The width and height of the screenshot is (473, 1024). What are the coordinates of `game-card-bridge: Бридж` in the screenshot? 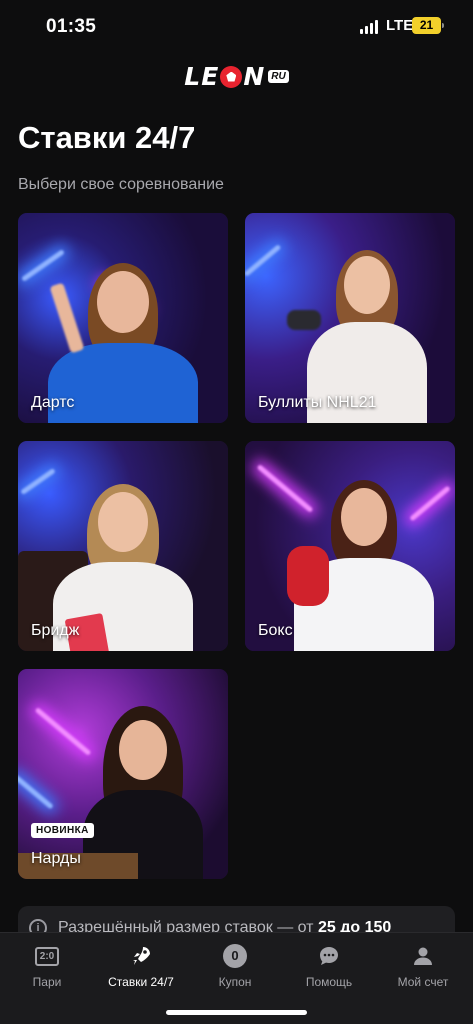 It's located at (123, 546).